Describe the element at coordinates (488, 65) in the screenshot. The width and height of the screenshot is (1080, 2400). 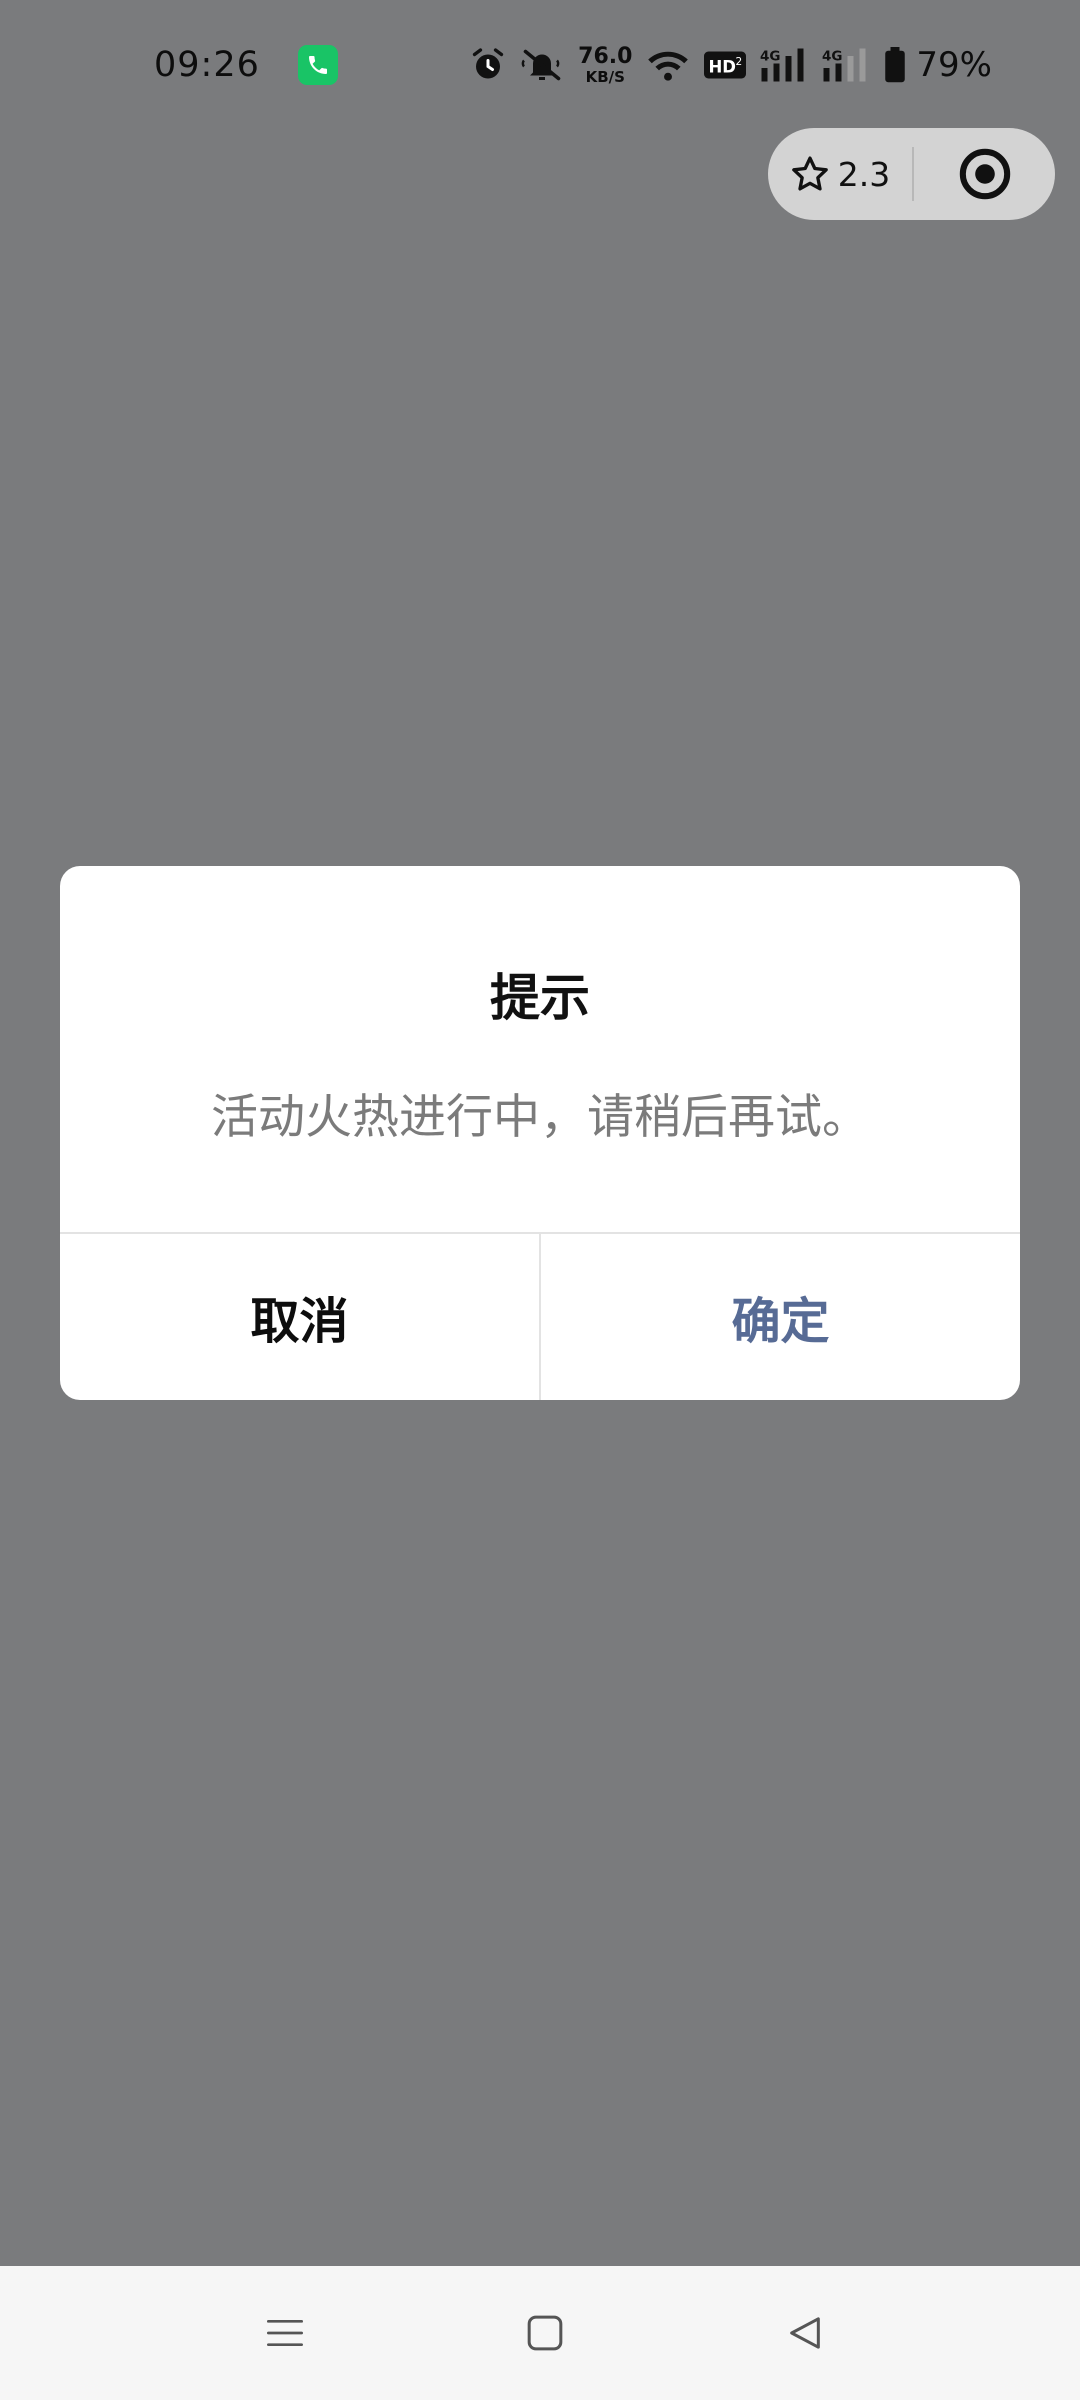
I see `alarm-icon` at that location.